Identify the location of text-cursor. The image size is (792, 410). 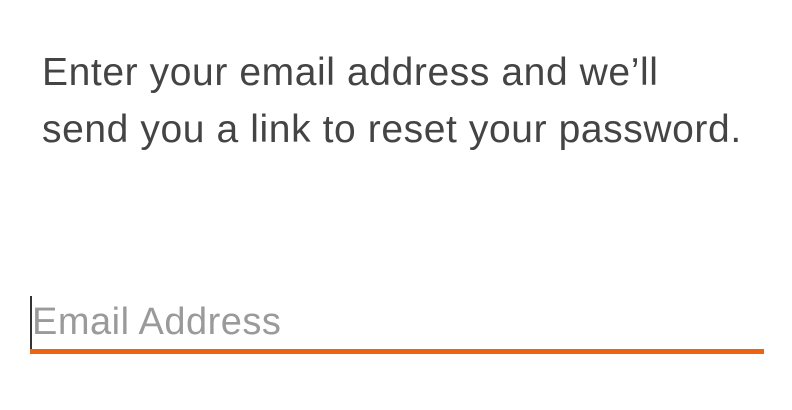
(31, 324).